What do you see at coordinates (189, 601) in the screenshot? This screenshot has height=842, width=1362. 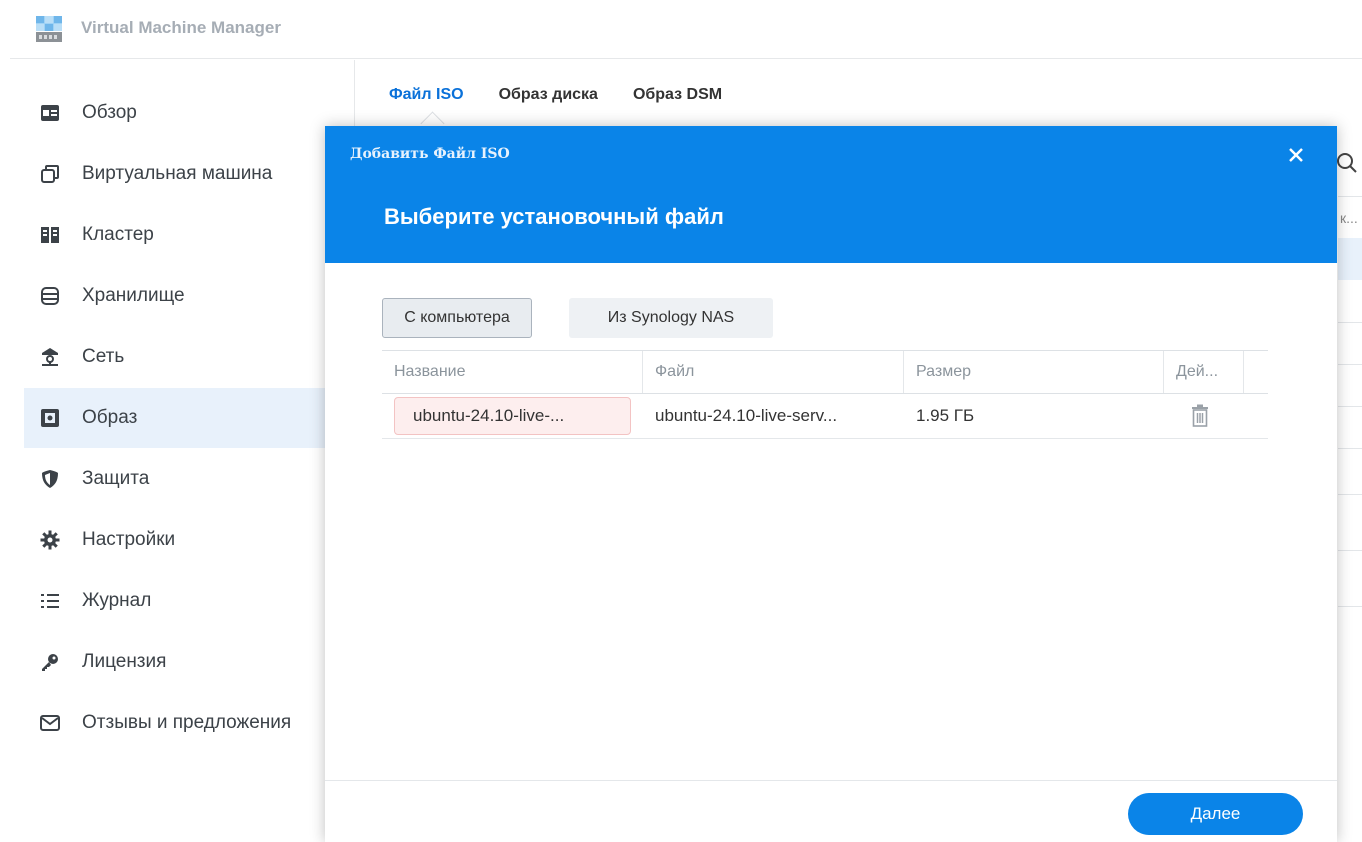 I see `sidebar-item-log: Журнал` at bounding box center [189, 601].